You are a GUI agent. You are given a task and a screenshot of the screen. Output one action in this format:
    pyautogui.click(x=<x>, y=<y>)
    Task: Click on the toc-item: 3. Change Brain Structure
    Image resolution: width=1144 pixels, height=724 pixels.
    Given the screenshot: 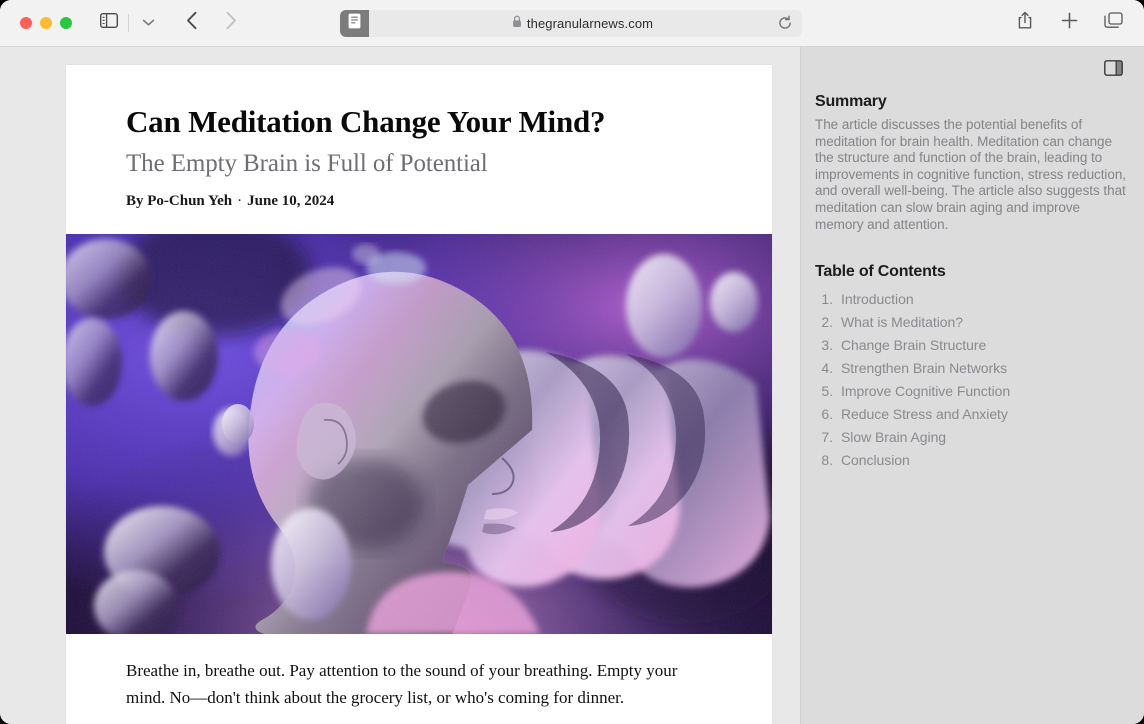 What is the action you would take?
    pyautogui.click(x=972, y=344)
    